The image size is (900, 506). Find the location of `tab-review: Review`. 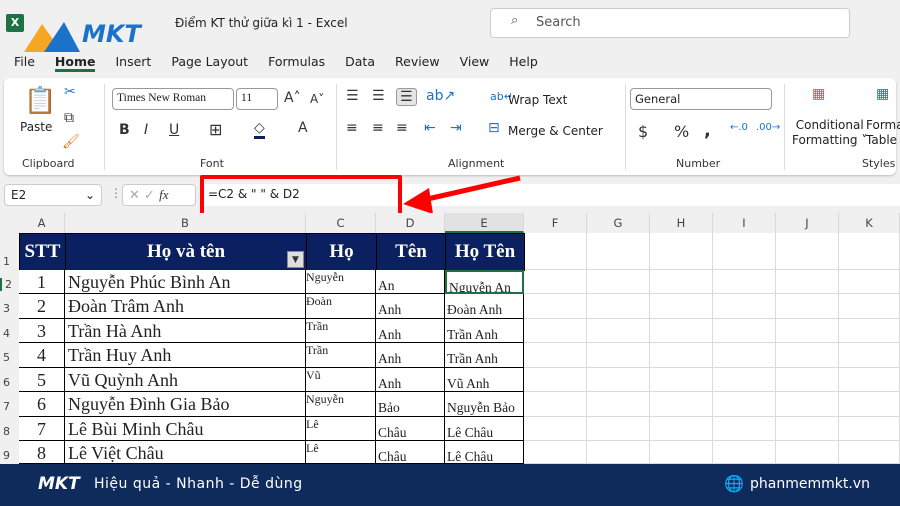

tab-review: Review is located at coordinates (417, 63).